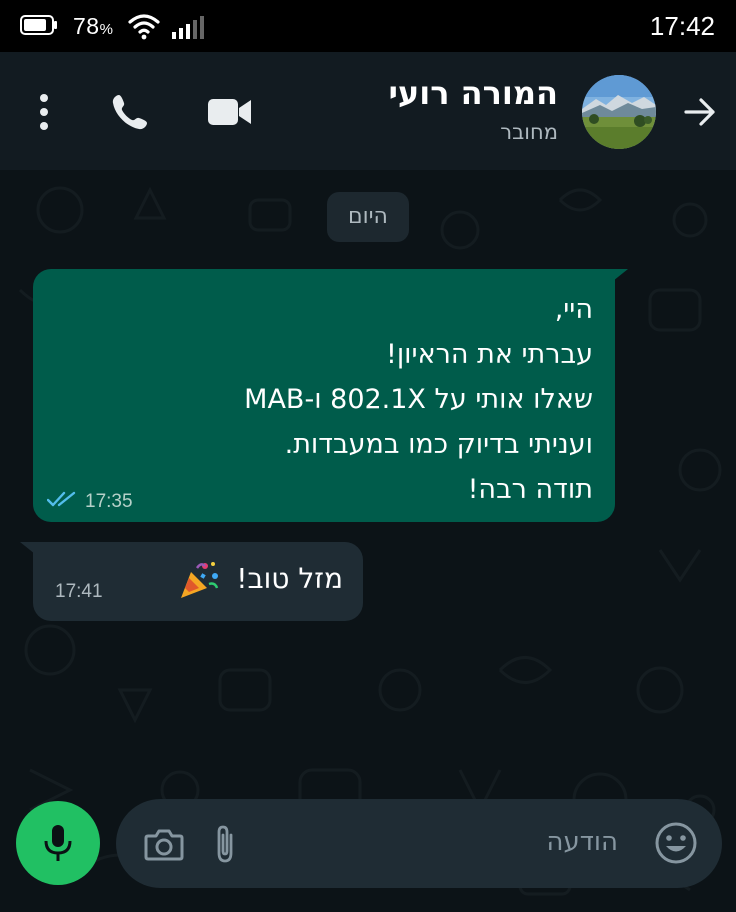 The height and width of the screenshot is (912, 736). What do you see at coordinates (93, 26) in the screenshot?
I see `battery-percent: 78%` at bounding box center [93, 26].